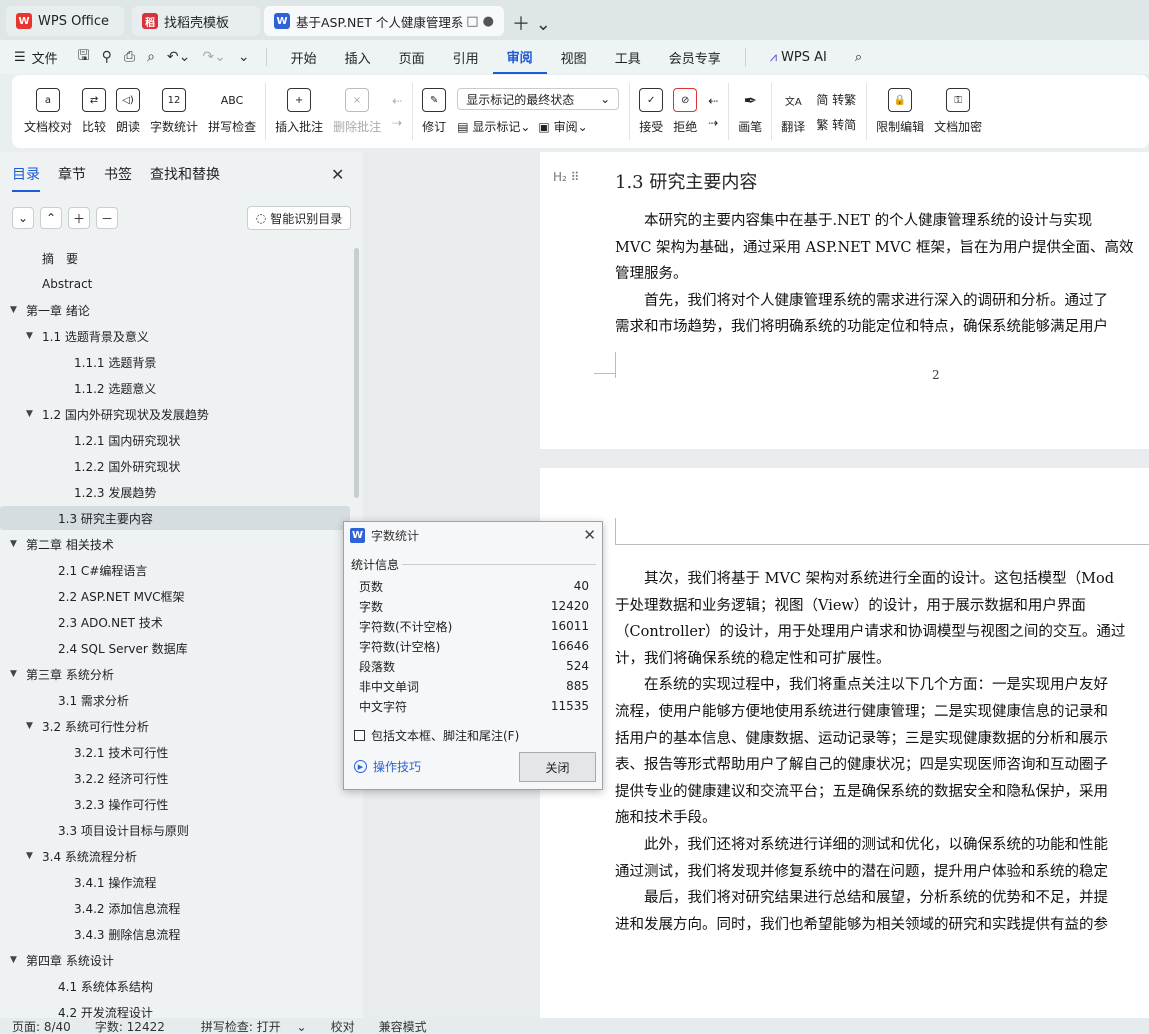 This screenshot has height=1034, width=1149. What do you see at coordinates (178, 57) in the screenshot?
I see `undo-icon: ↶⌄` at bounding box center [178, 57].